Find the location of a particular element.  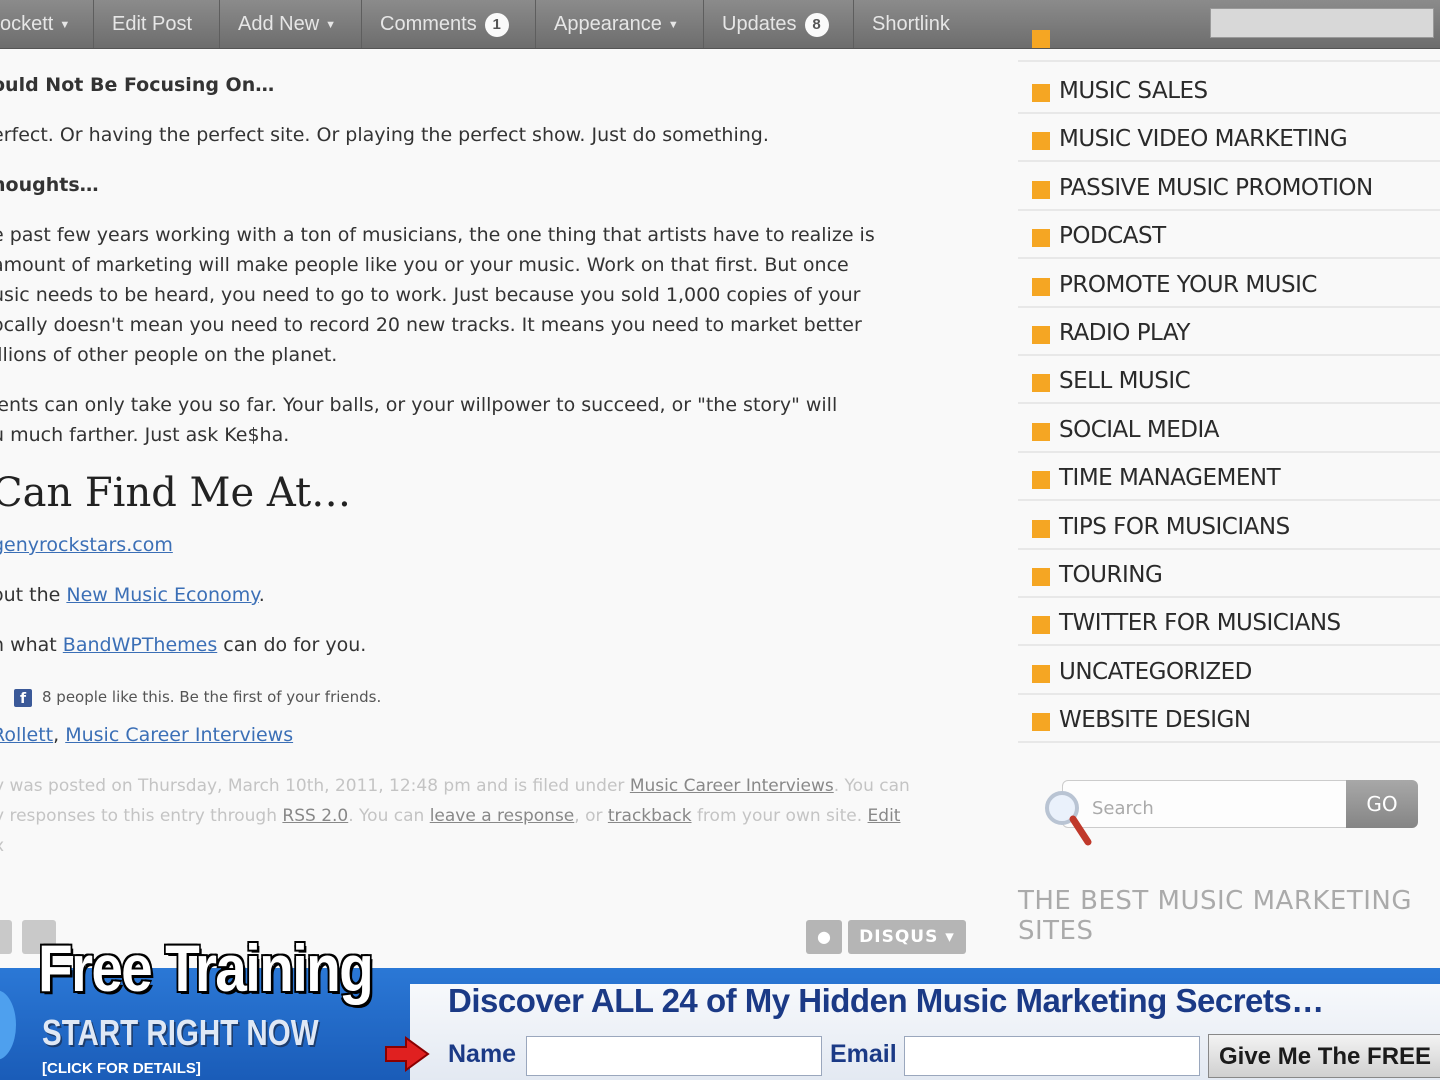

admin-bar-shortlink: Shortlink is located at coordinates (916, 24).